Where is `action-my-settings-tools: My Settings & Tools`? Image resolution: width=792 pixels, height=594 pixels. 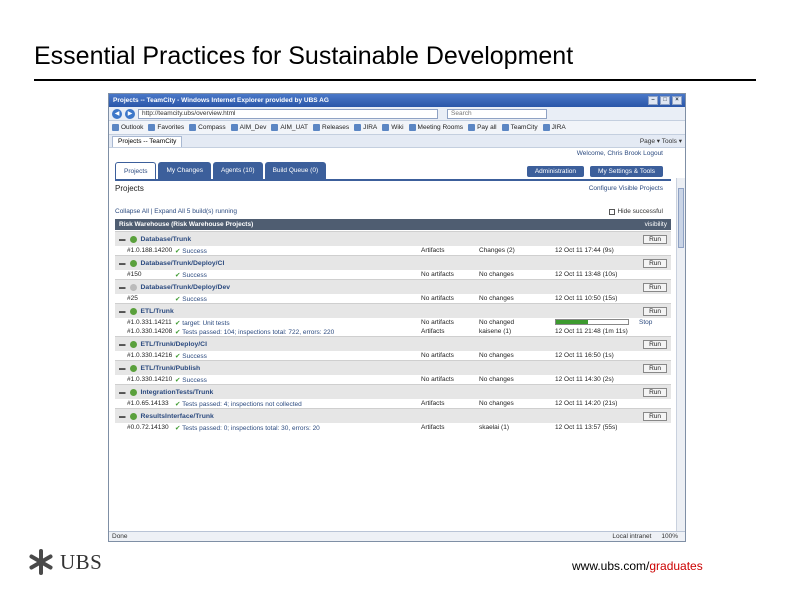
action-my-settings-tools: My Settings & Tools is located at coordinates (626, 171).